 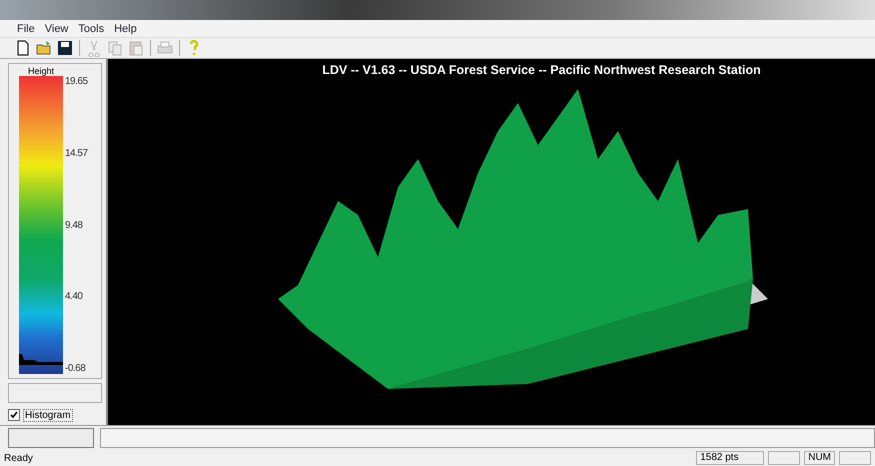 What do you see at coordinates (57, 28) in the screenshot?
I see `menu-item: View` at bounding box center [57, 28].